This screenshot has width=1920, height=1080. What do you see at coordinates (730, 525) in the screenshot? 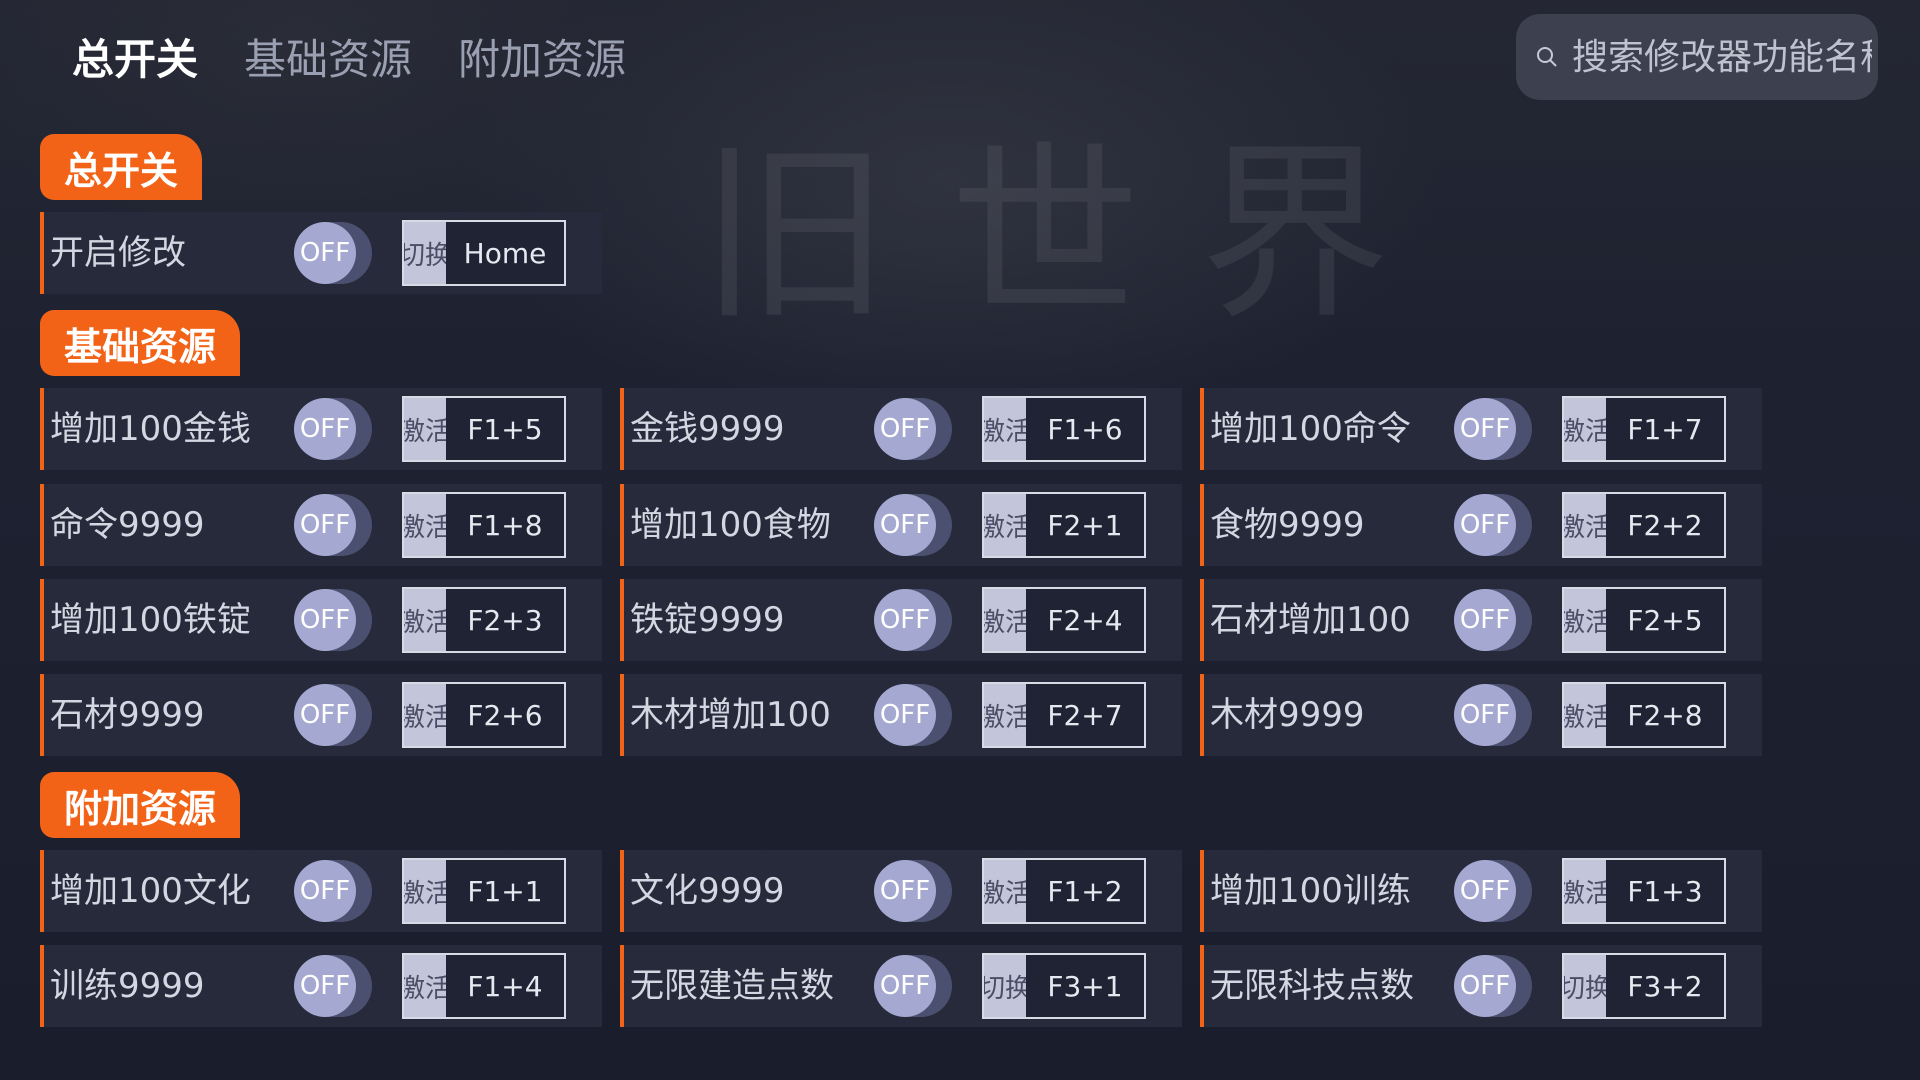
I see `feature-label: 增加100食物` at bounding box center [730, 525].